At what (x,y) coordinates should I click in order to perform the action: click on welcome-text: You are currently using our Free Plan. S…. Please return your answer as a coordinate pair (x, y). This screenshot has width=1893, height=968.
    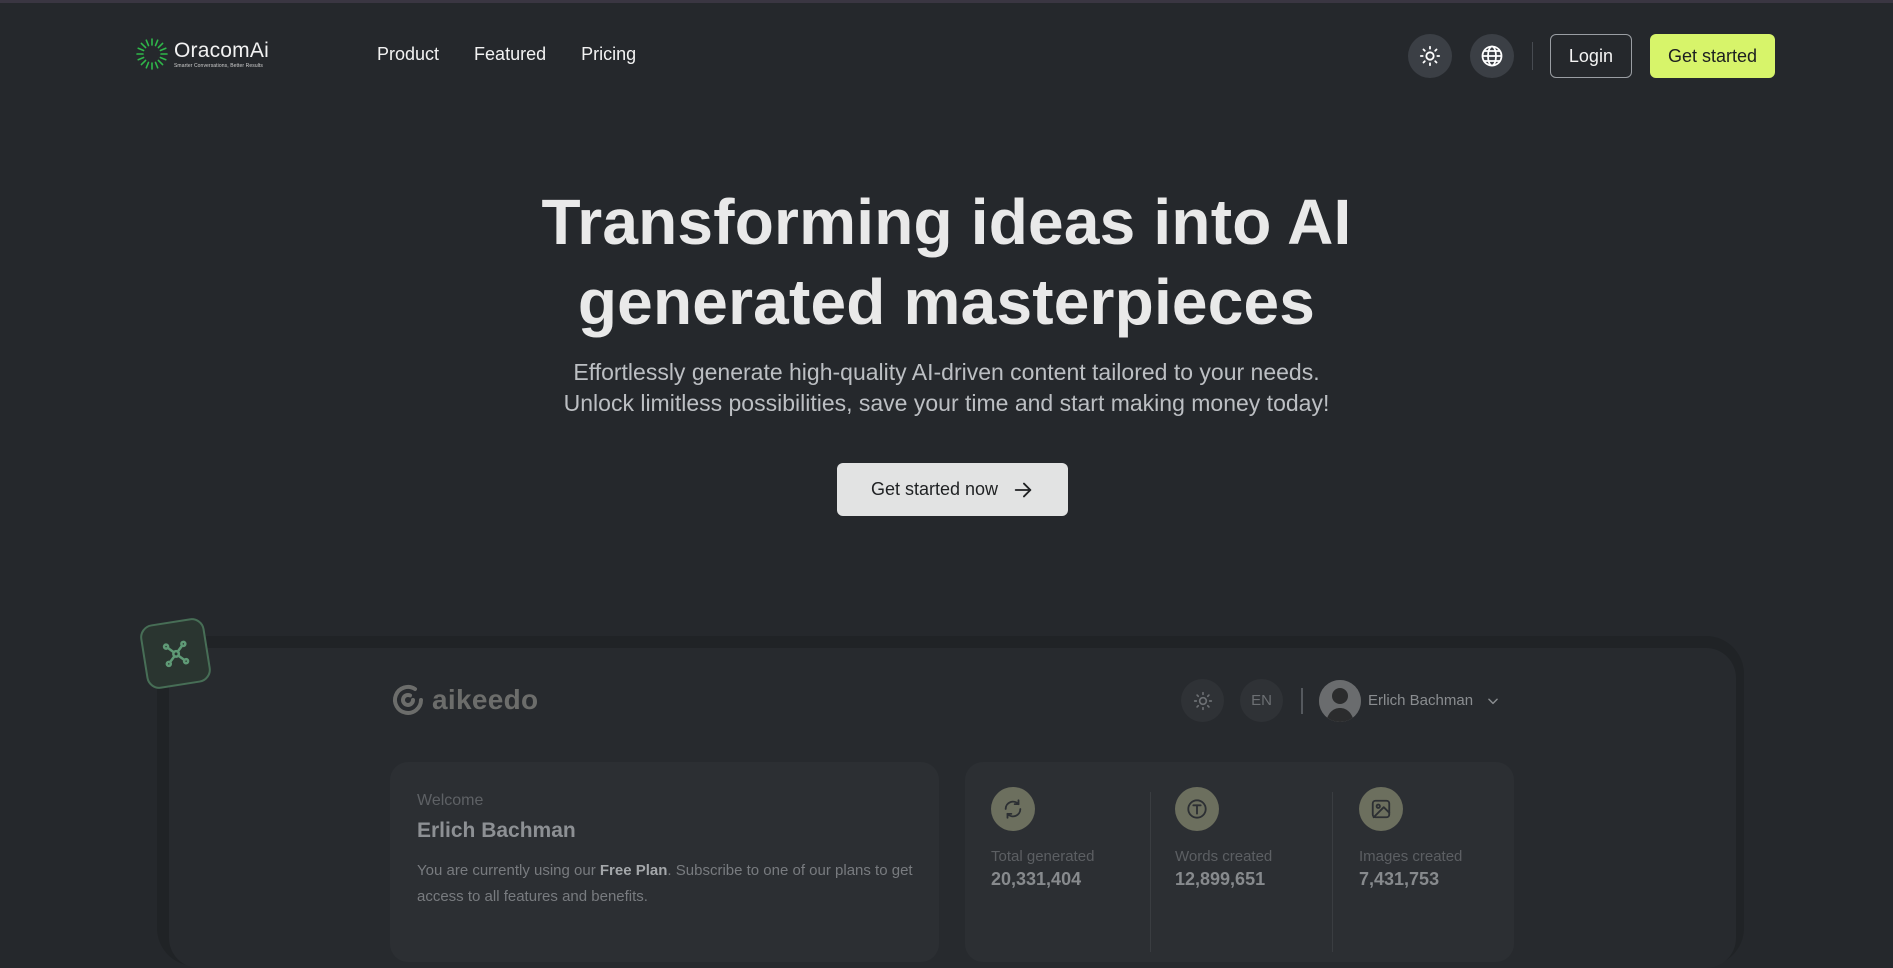
    Looking at the image, I should click on (667, 884).